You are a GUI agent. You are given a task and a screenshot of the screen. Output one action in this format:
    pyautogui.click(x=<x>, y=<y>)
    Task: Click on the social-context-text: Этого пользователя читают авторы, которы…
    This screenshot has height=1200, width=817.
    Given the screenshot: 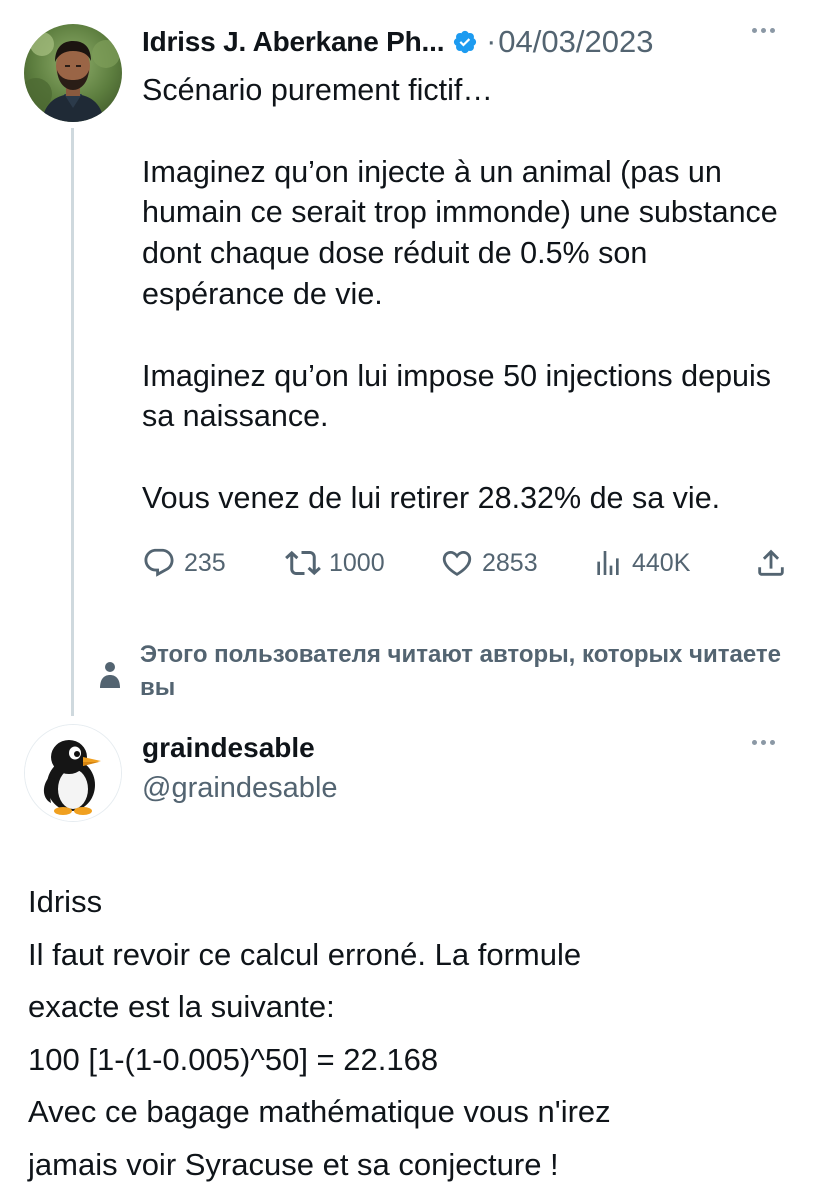 What is the action you would take?
    pyautogui.click(x=470, y=671)
    